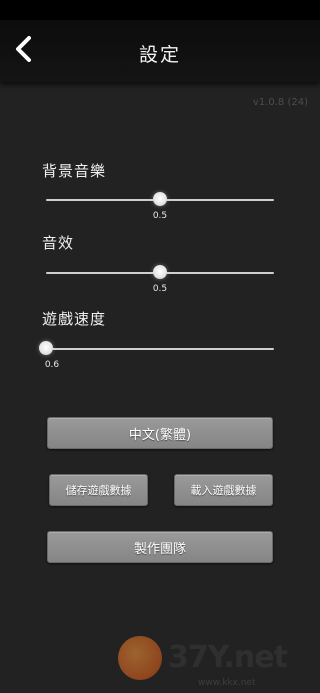 This screenshot has width=320, height=693. I want to click on bgm-slider: 0.5, so click(160, 205).